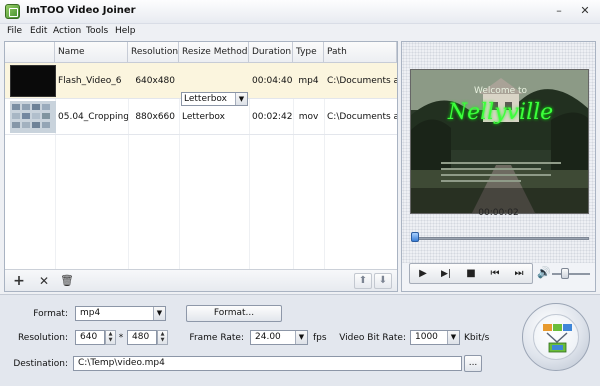  I want to click on stop-button: ■, so click(471, 274).